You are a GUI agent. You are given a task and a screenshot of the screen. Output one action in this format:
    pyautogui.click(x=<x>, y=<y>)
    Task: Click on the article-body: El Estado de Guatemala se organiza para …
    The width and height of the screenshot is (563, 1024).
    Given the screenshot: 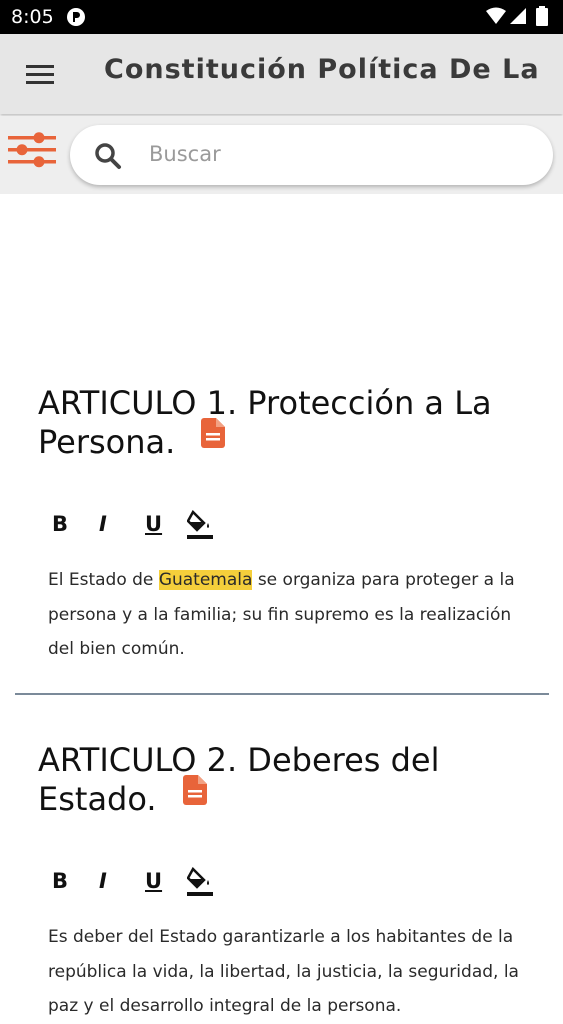 What is the action you would take?
    pyautogui.click(x=288, y=615)
    